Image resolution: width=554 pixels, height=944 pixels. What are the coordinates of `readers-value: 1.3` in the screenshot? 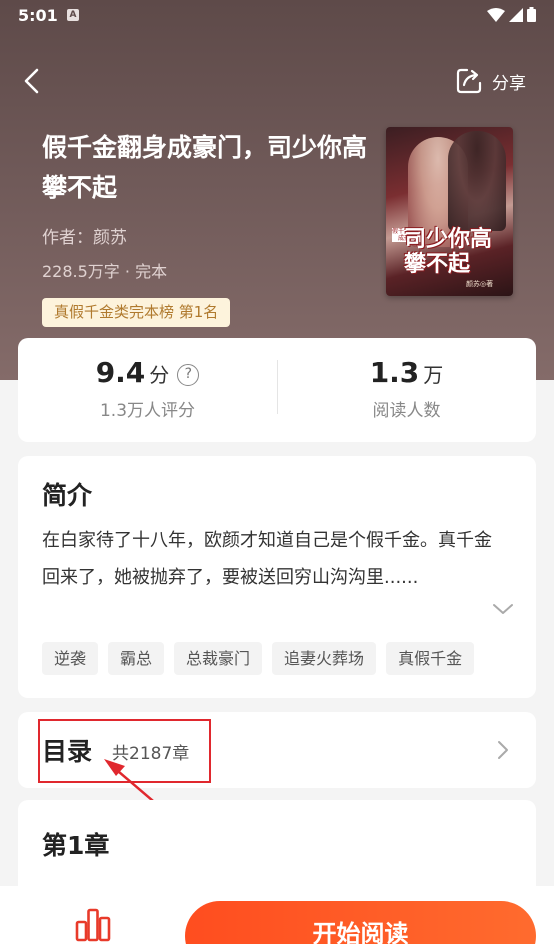 It's located at (394, 372).